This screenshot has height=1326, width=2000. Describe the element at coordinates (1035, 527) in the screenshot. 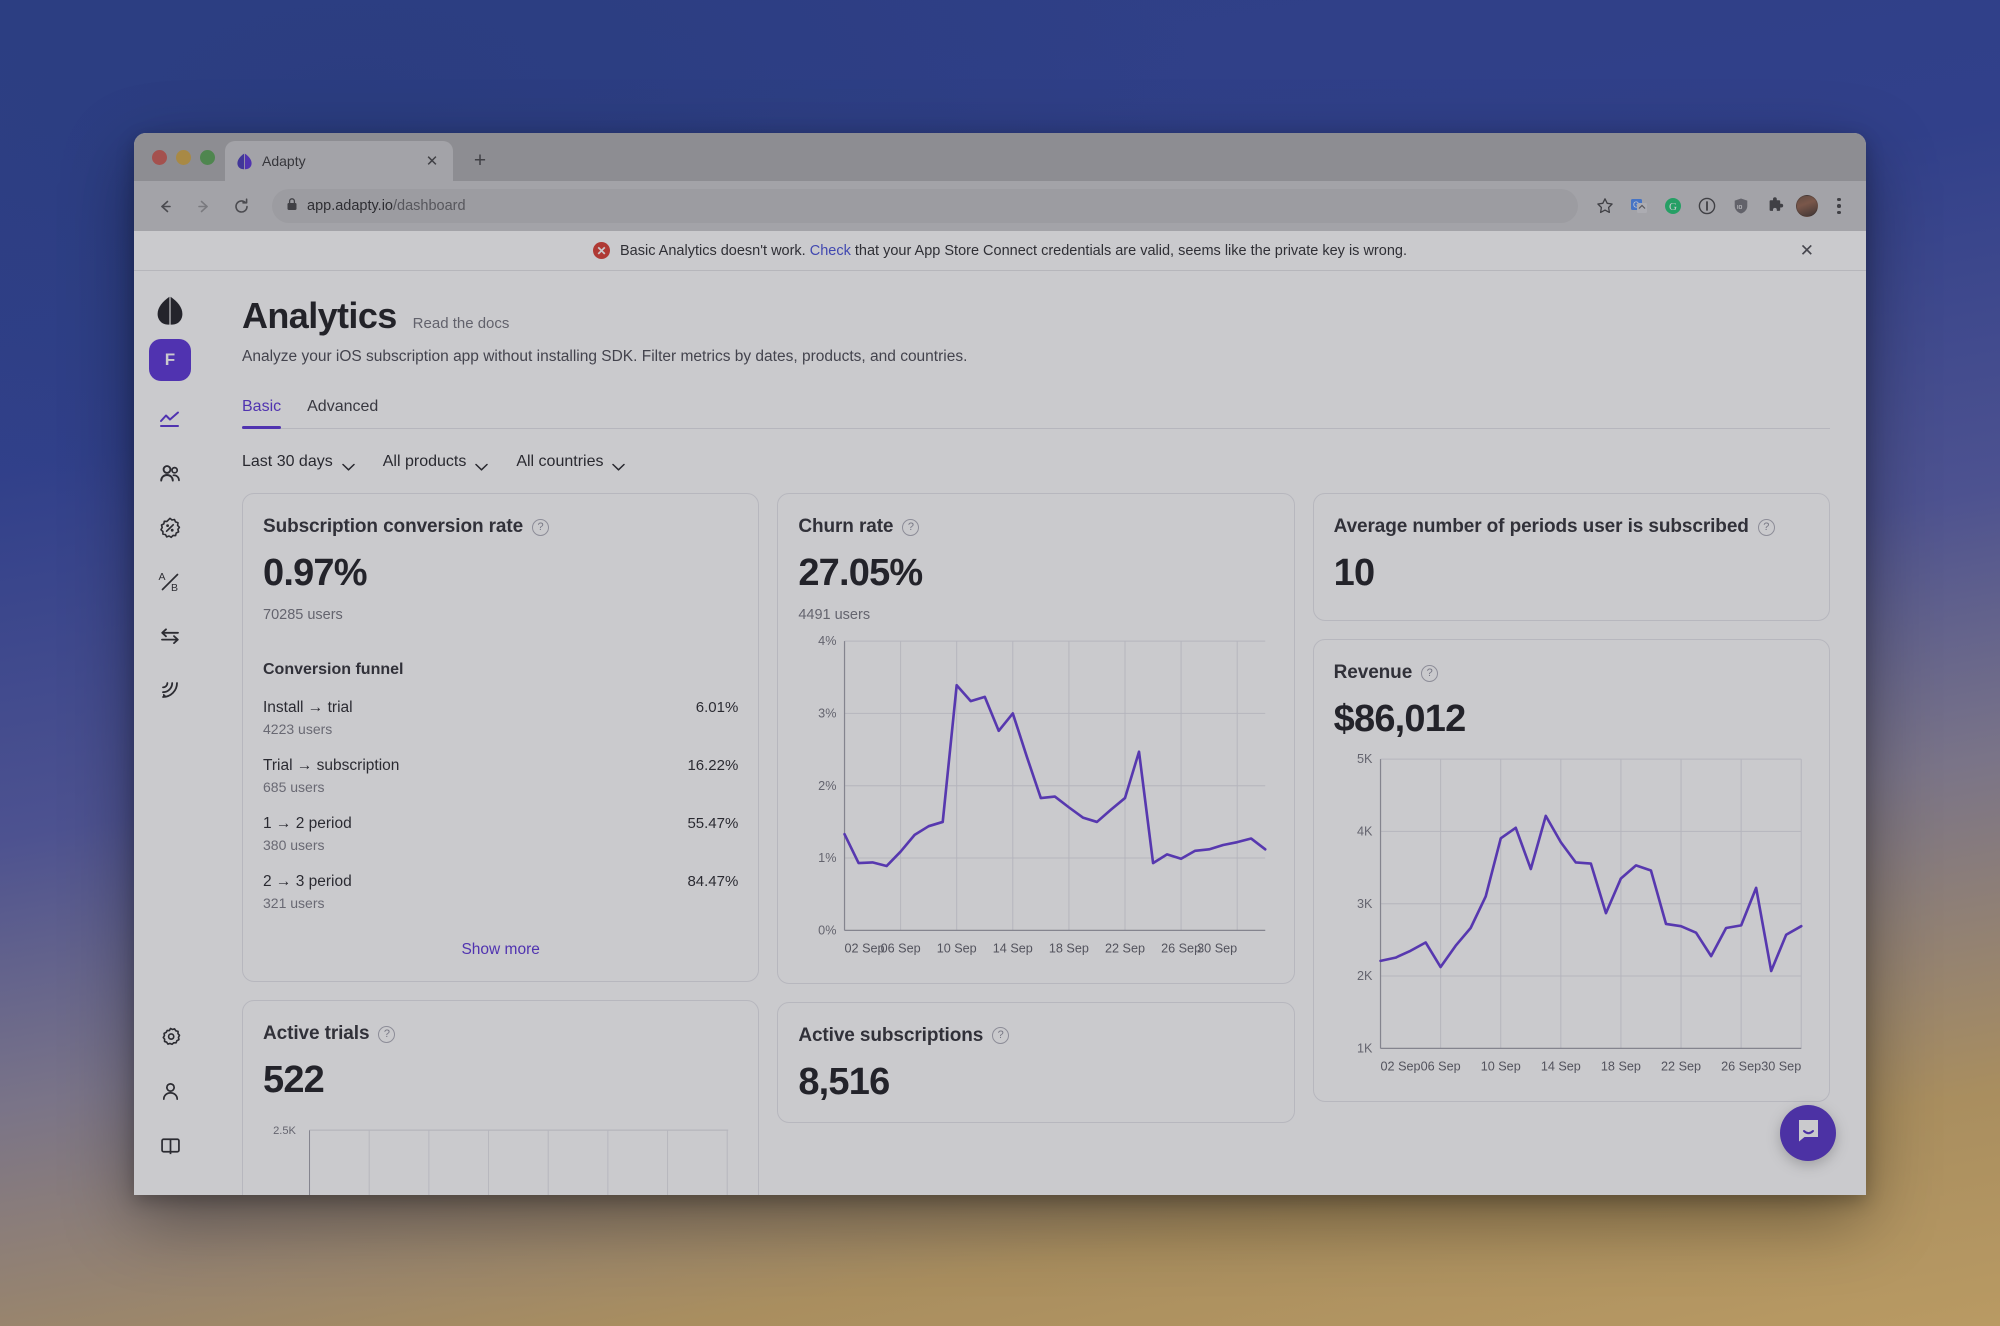

I see `card-header: Churn rate ?` at that location.